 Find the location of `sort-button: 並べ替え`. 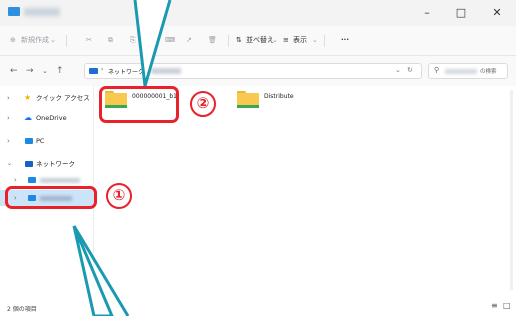

sort-button: 並べ替え is located at coordinates (260, 40).